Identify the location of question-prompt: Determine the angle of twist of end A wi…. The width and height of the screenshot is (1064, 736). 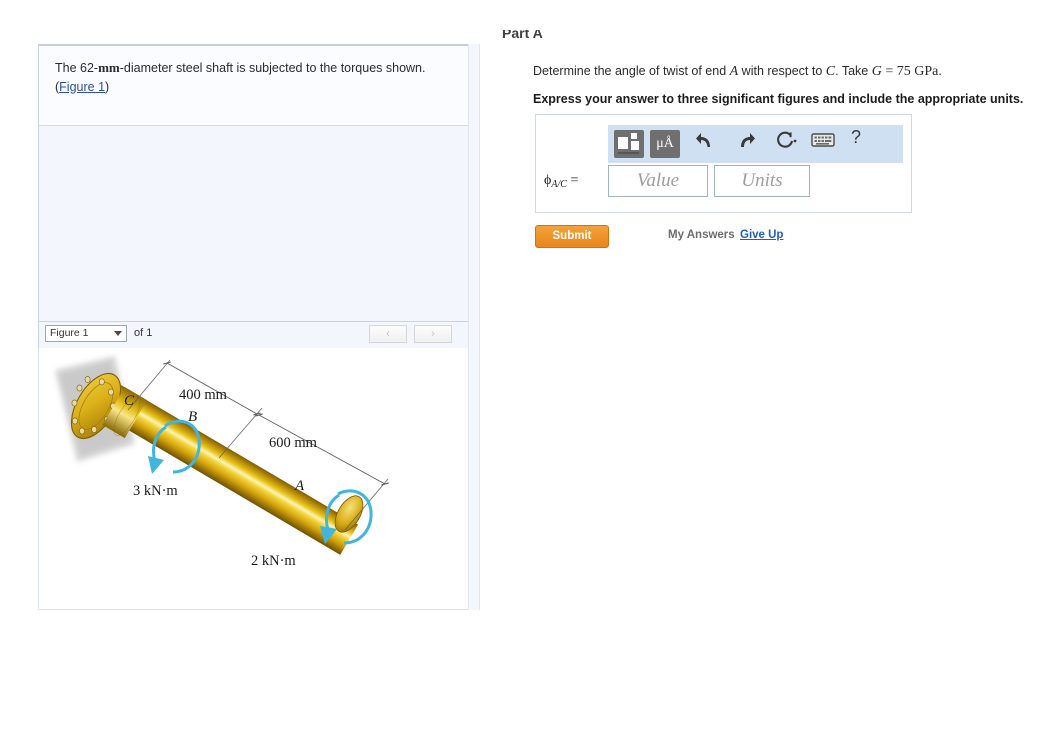
(737, 72).